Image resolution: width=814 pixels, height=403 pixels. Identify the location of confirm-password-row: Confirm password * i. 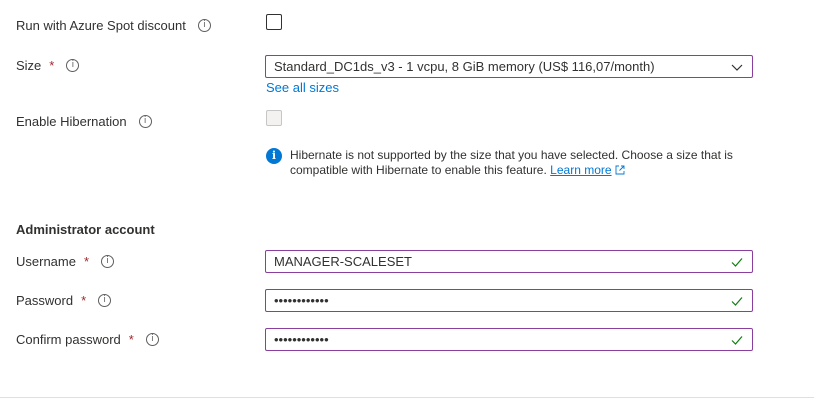
(87, 339).